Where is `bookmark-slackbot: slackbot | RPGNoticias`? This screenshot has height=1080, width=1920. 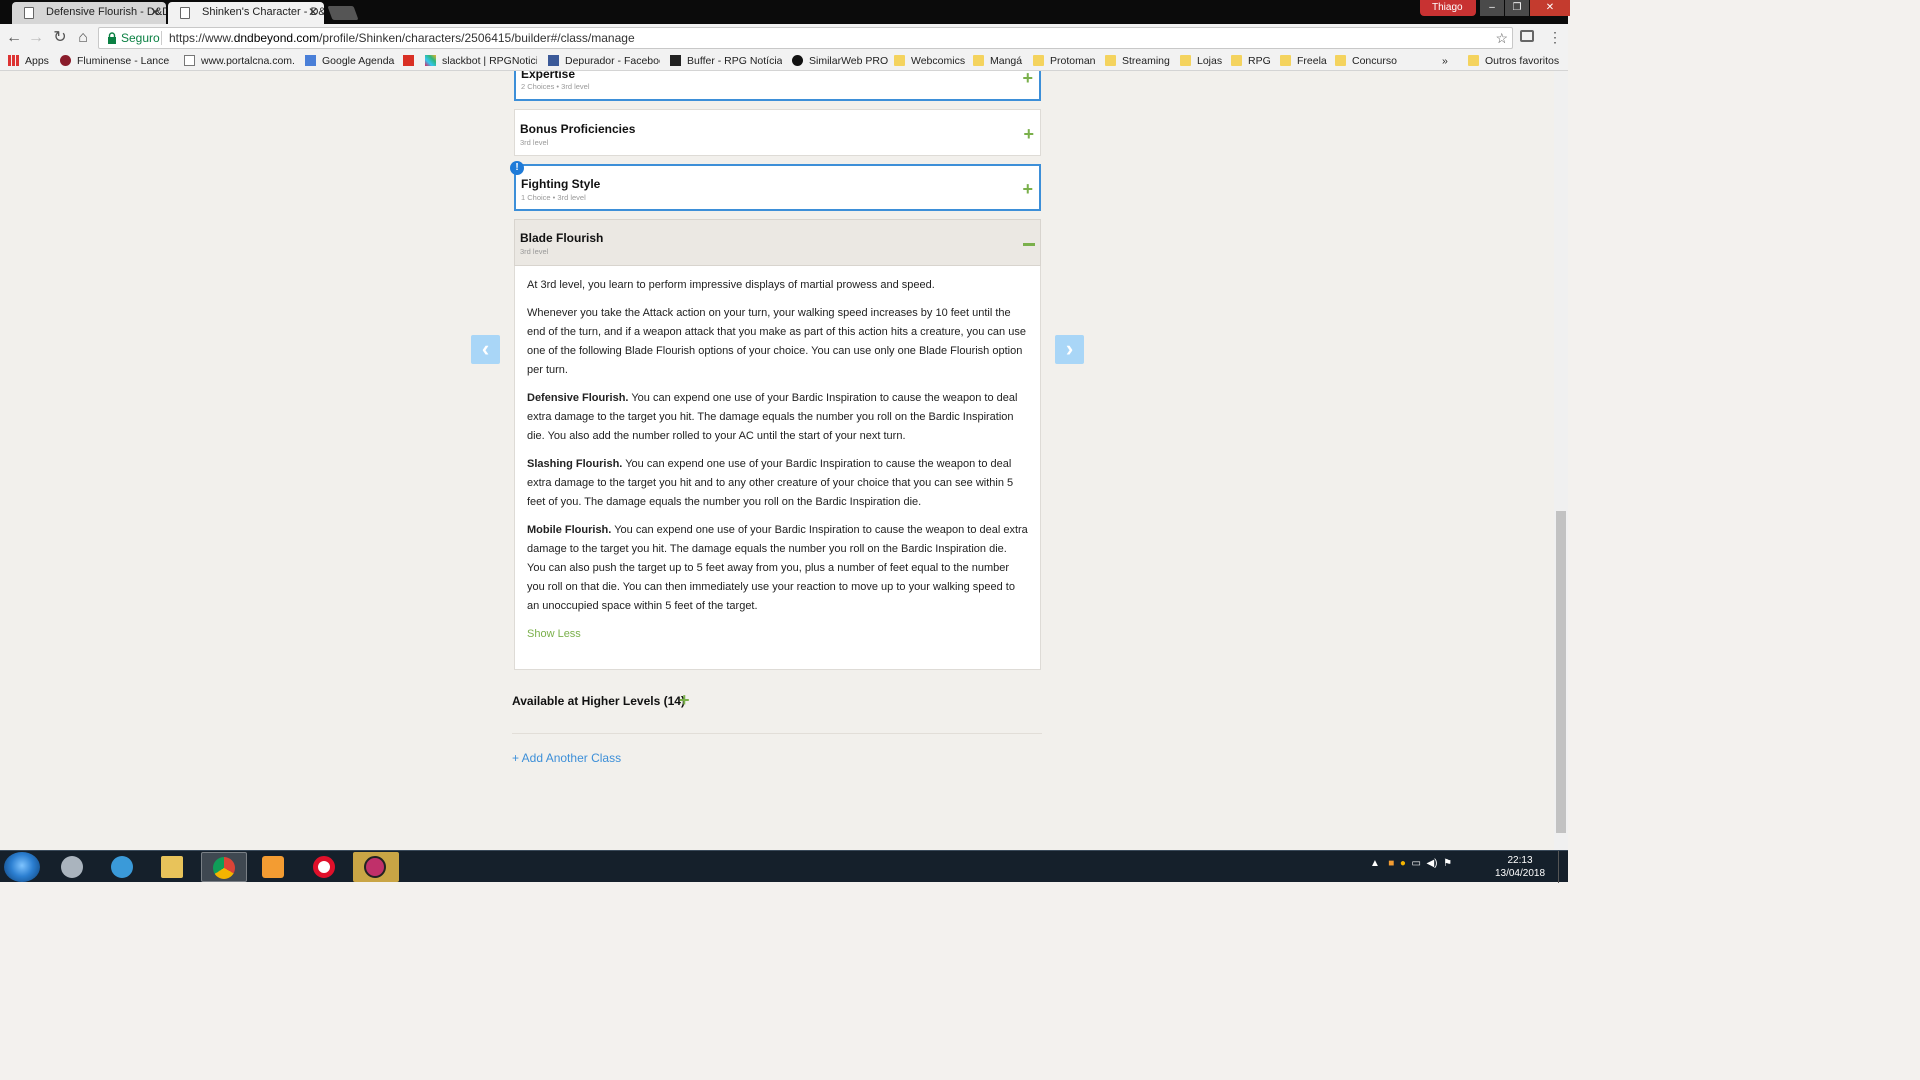 bookmark-slackbot: slackbot | RPGNoticias is located at coordinates (481, 61).